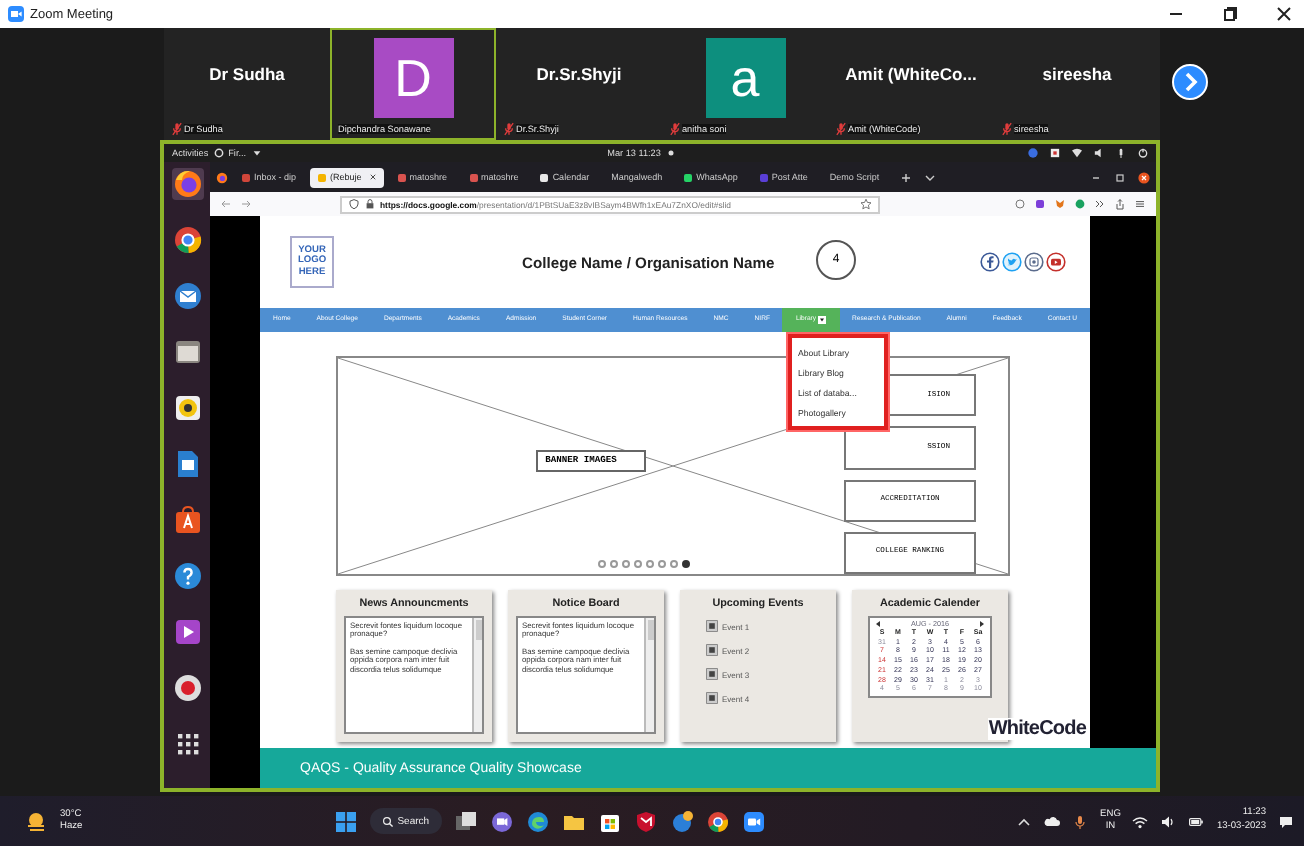  I want to click on help-icon, so click(187, 576).